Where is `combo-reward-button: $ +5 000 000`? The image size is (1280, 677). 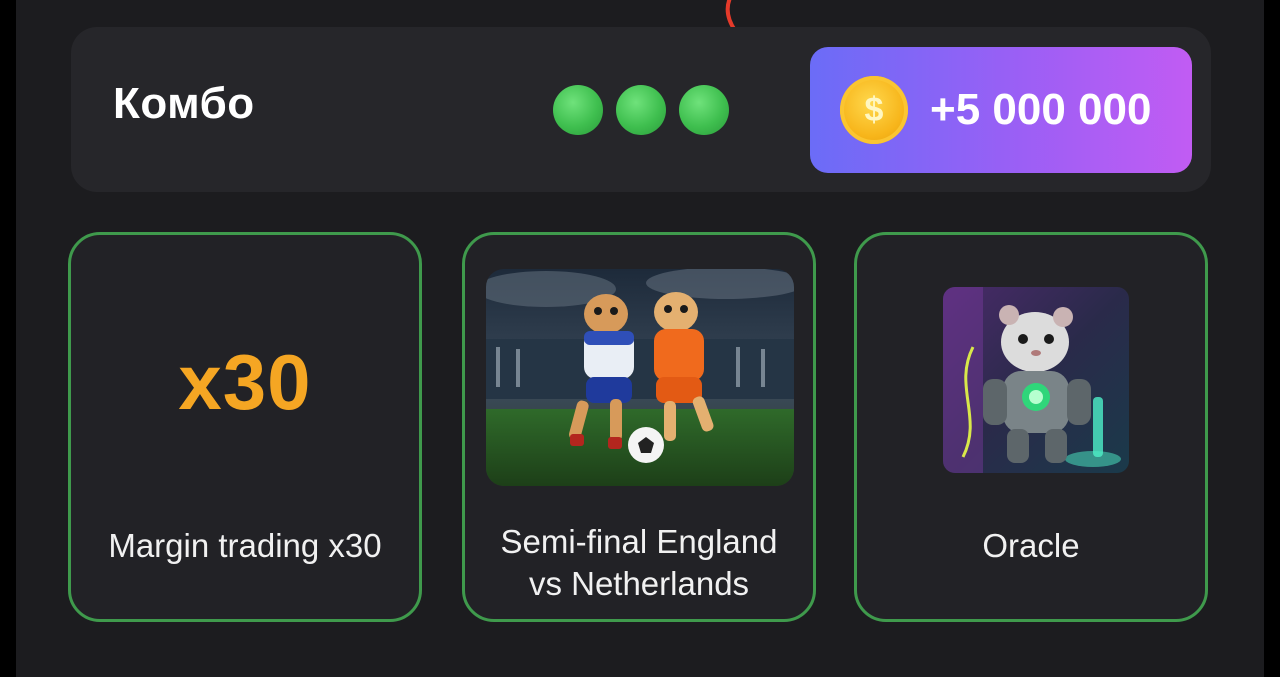
combo-reward-button: $ +5 000 000 is located at coordinates (1001, 110).